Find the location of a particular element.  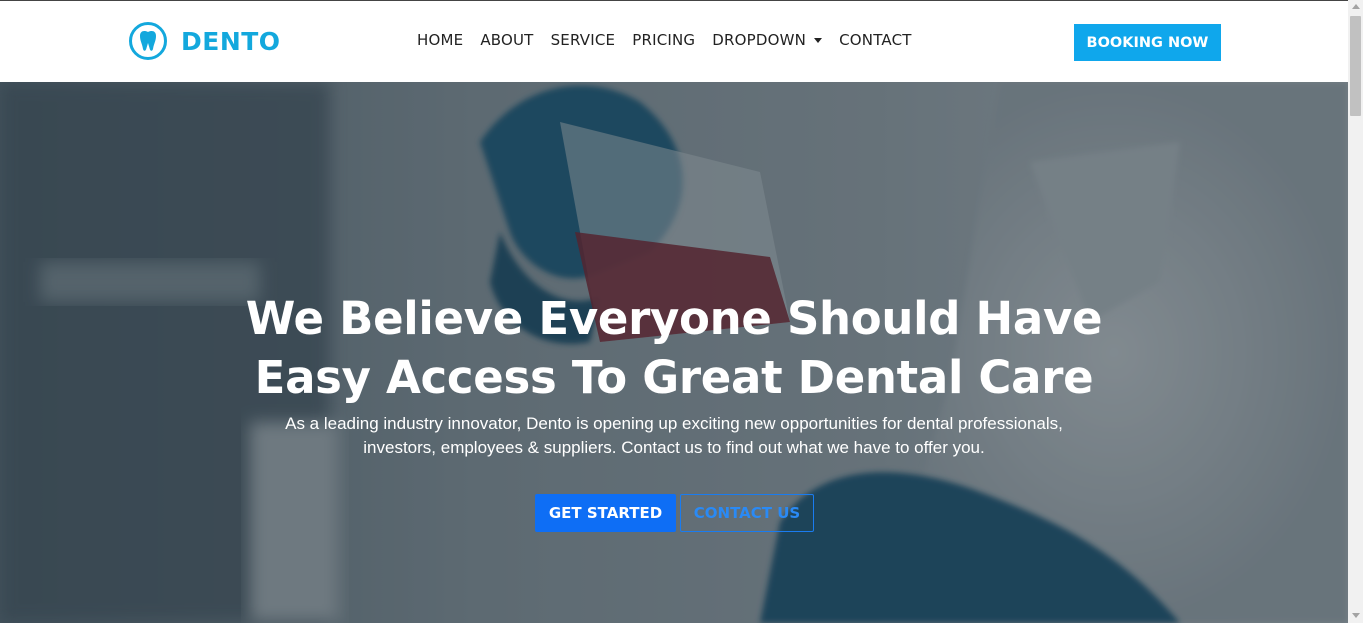

brand-logo: DENTO is located at coordinates (204, 41).